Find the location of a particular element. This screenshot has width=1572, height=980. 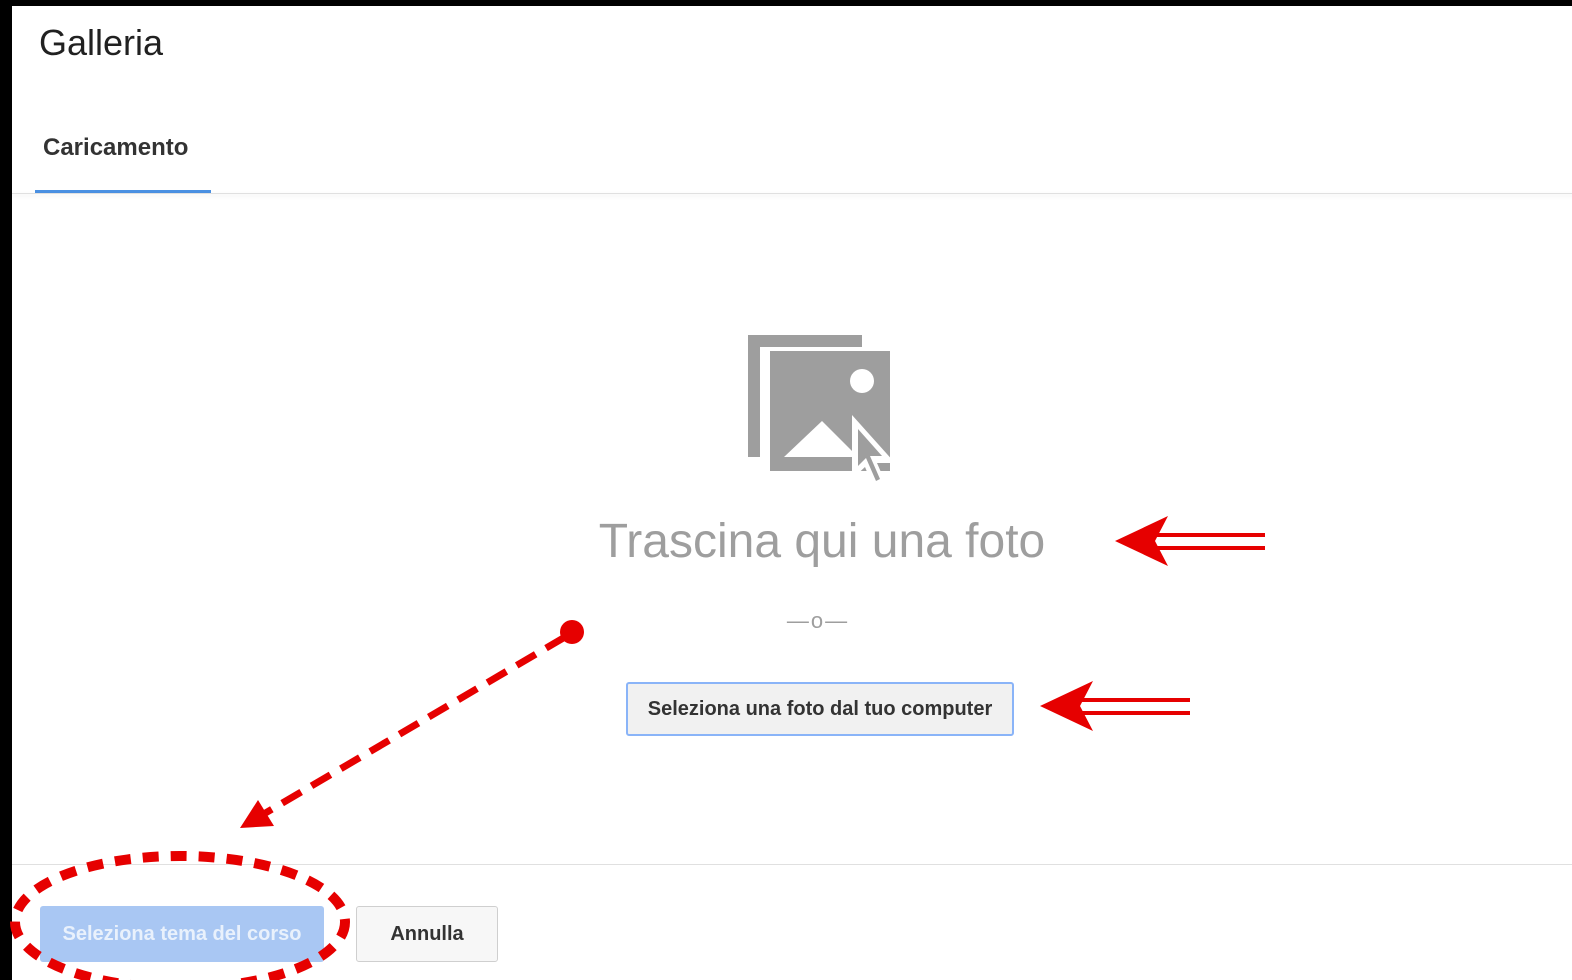

photo-upload-icon is located at coordinates (821, 413).